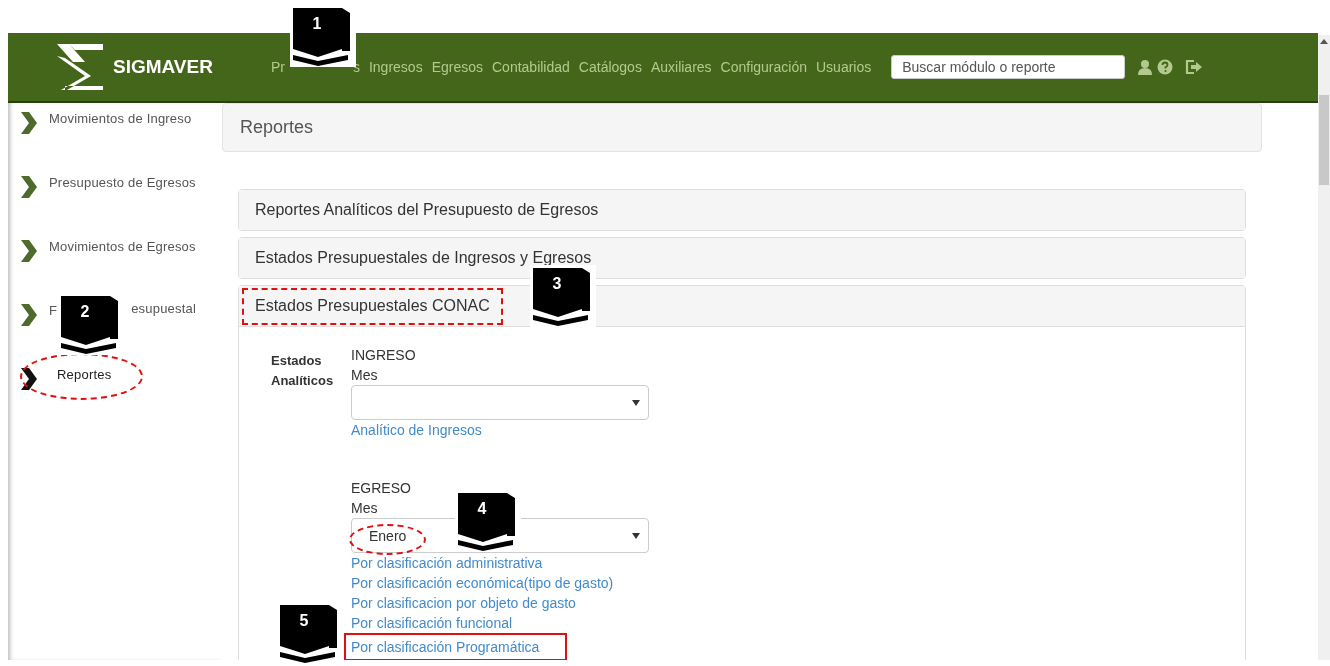  I want to click on scroll-thumb, so click(1324, 140).